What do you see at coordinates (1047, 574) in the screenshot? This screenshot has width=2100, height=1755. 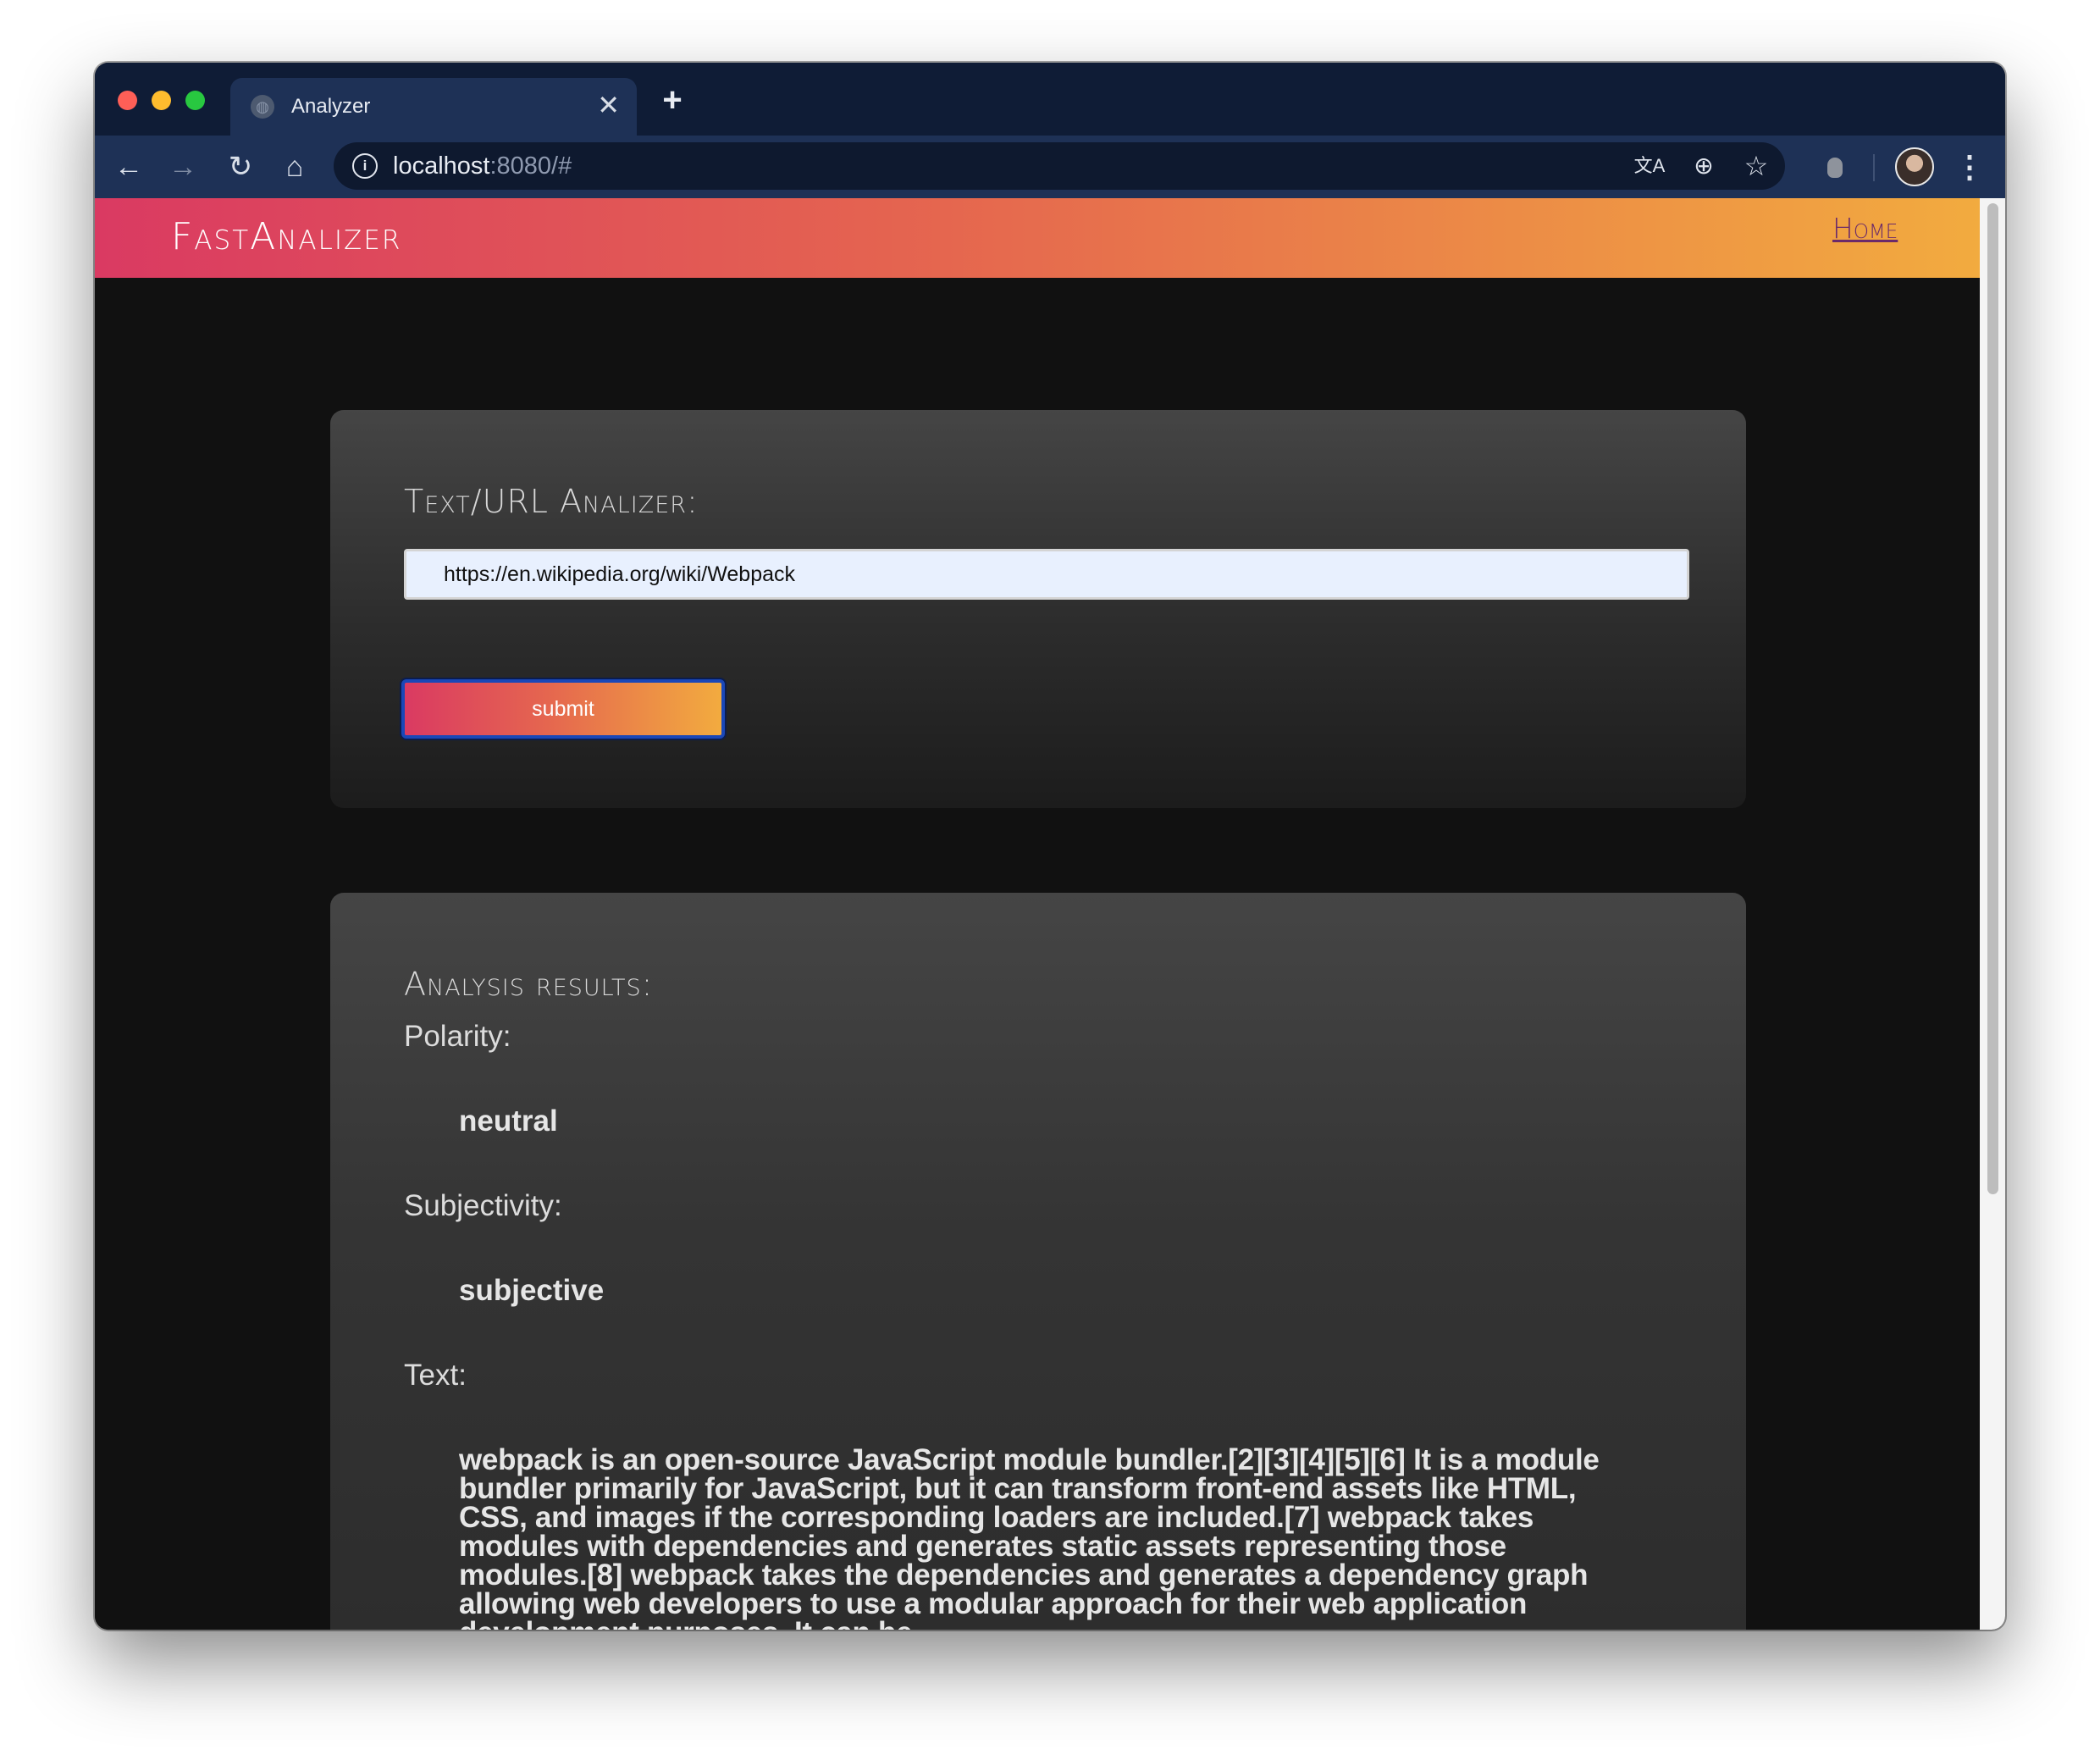 I see `url-input` at bounding box center [1047, 574].